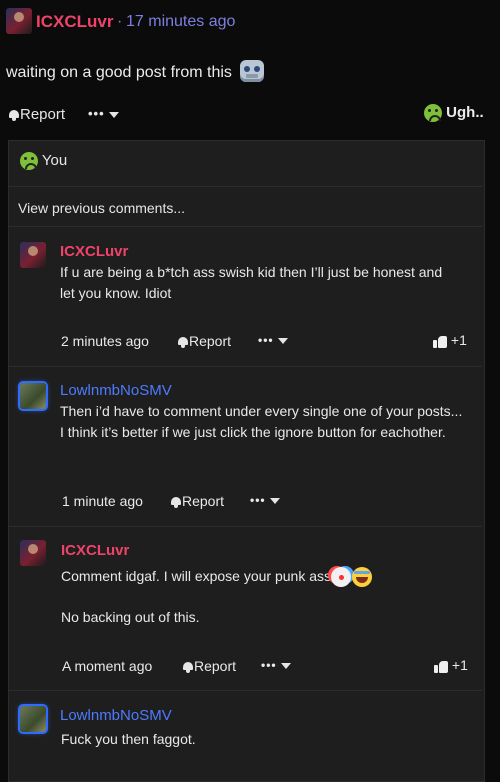  Describe the element at coordinates (107, 666) in the screenshot. I see `comment-time: A moment ago` at that location.